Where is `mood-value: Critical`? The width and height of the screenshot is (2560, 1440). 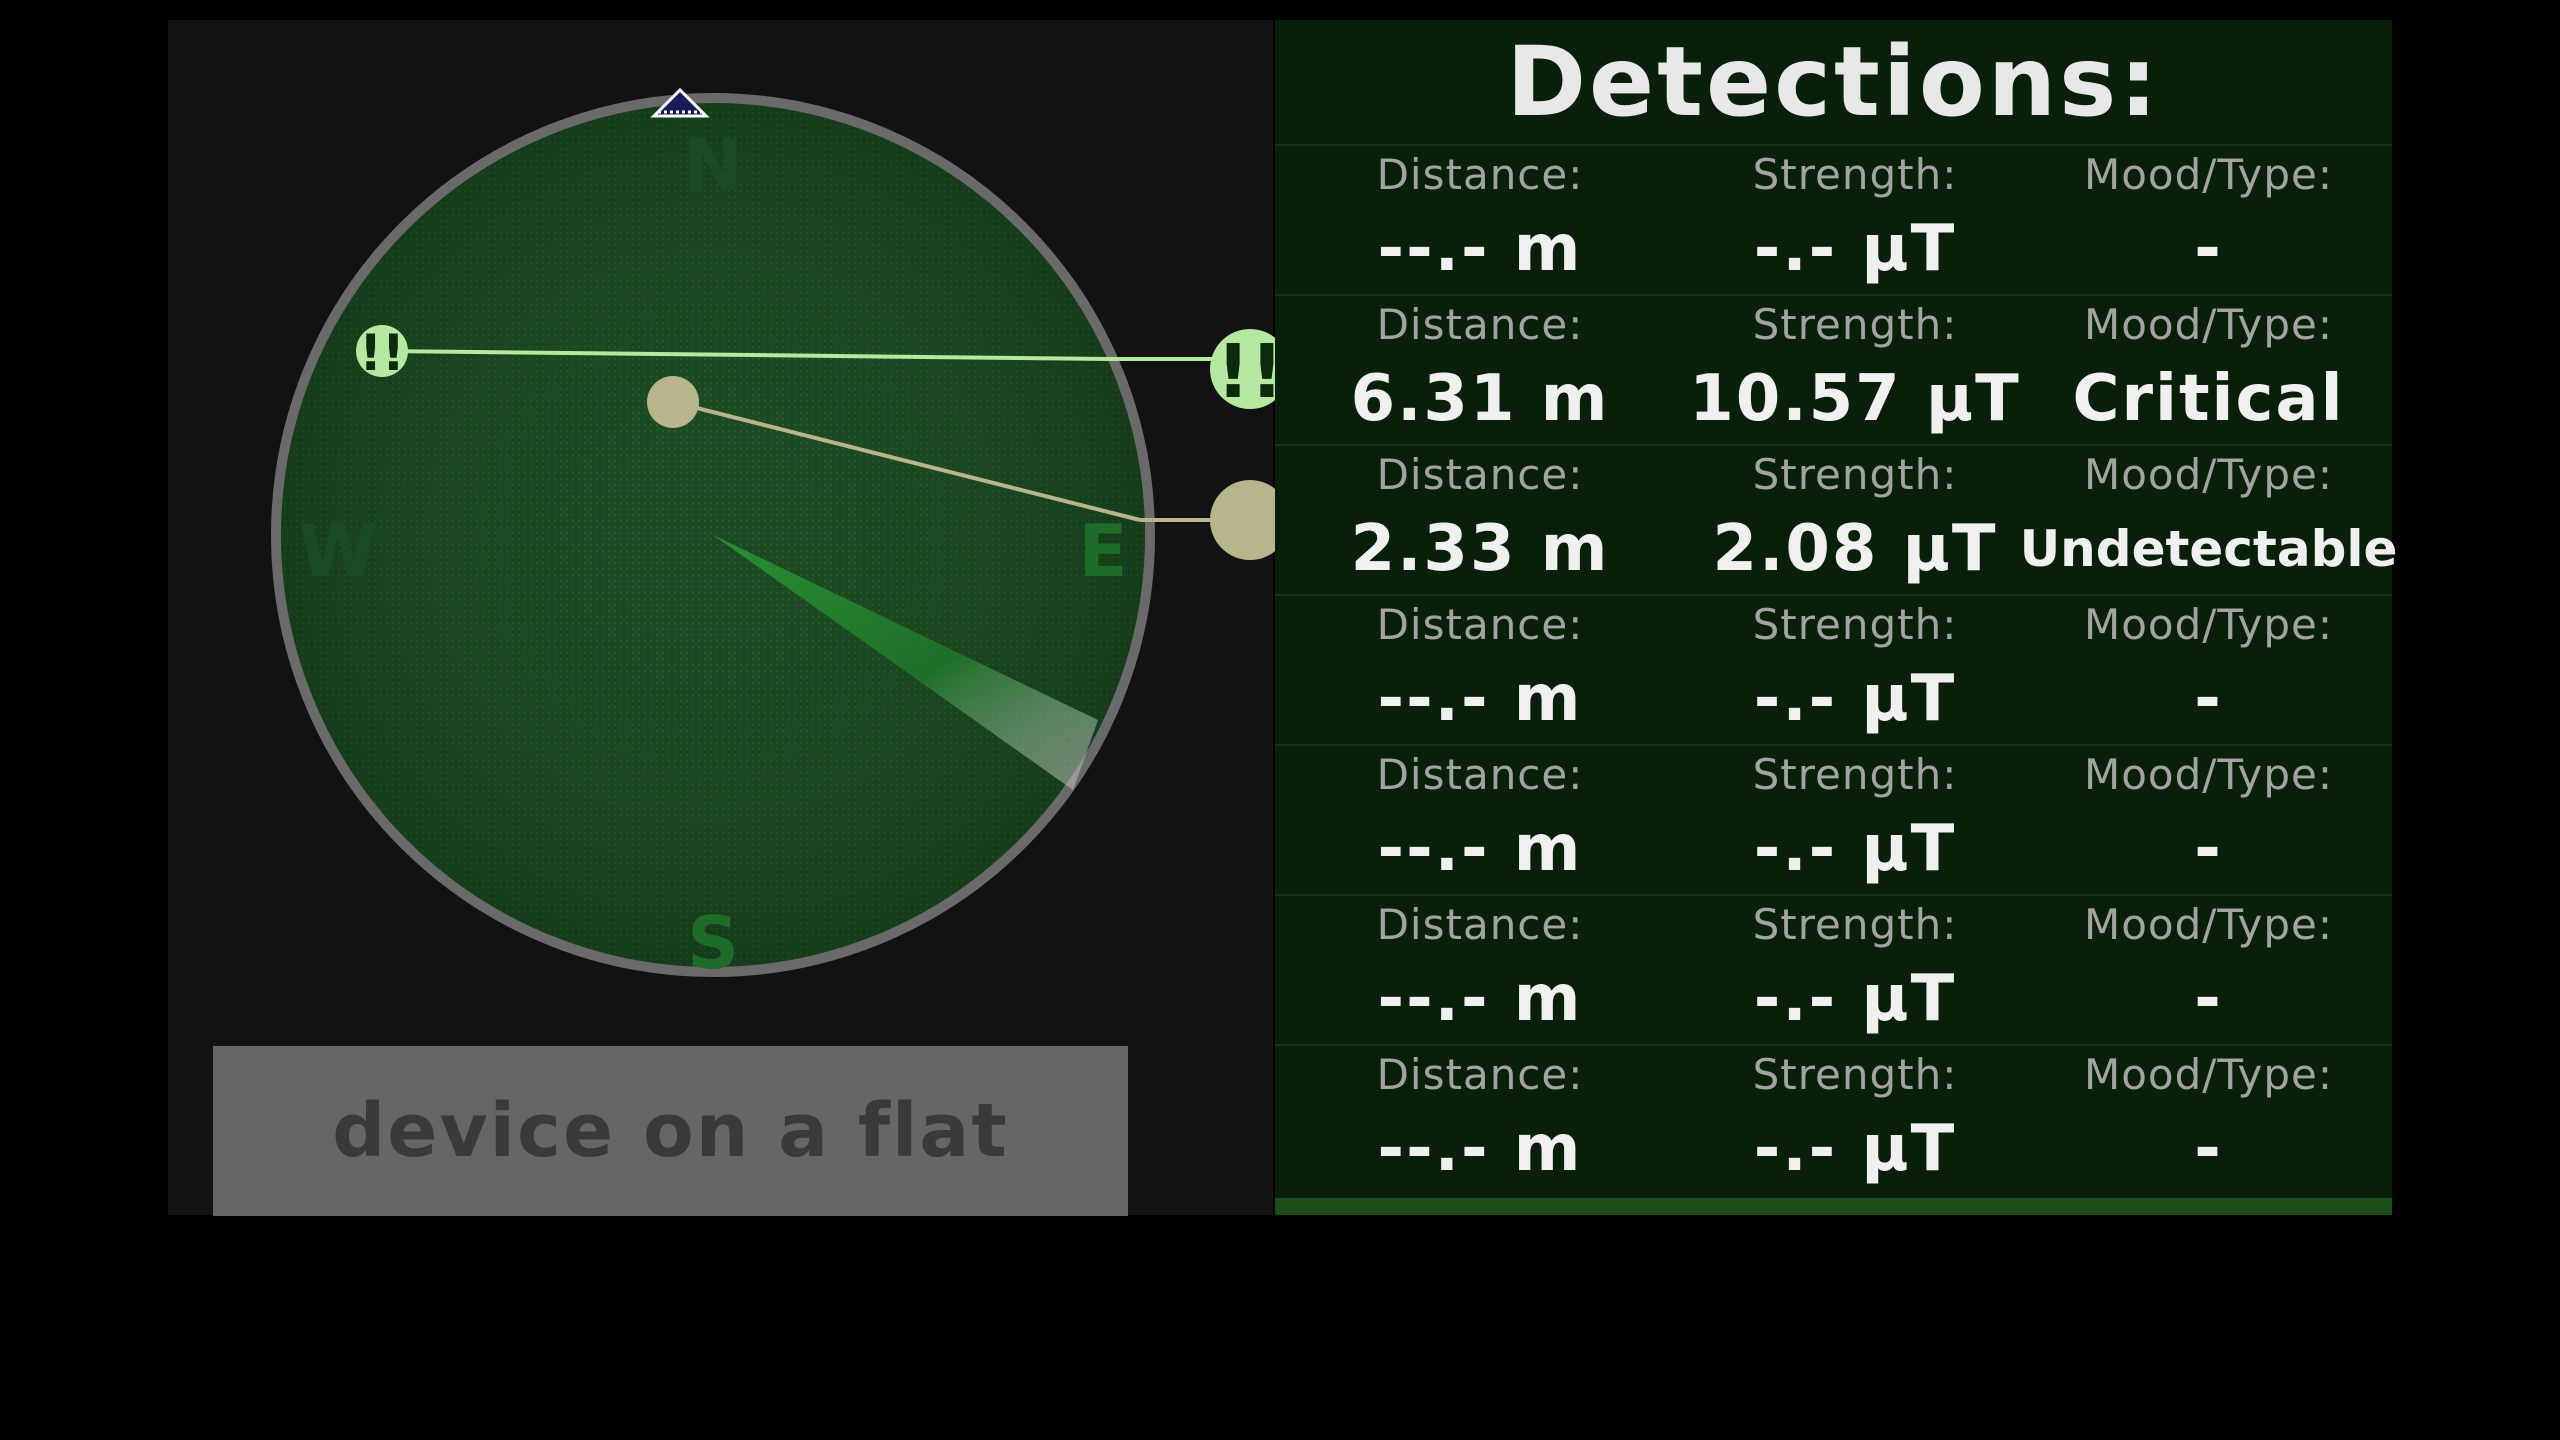
mood-value: Critical is located at coordinates (2208, 398).